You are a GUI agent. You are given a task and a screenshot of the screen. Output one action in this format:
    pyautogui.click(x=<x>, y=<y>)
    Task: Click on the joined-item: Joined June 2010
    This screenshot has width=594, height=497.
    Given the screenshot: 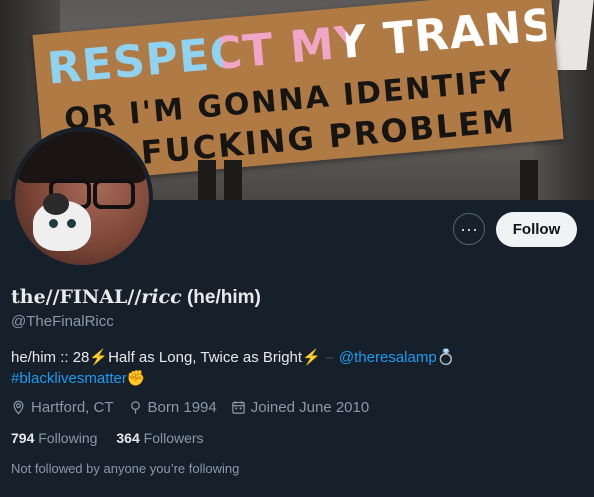 What is the action you would take?
    pyautogui.click(x=300, y=407)
    